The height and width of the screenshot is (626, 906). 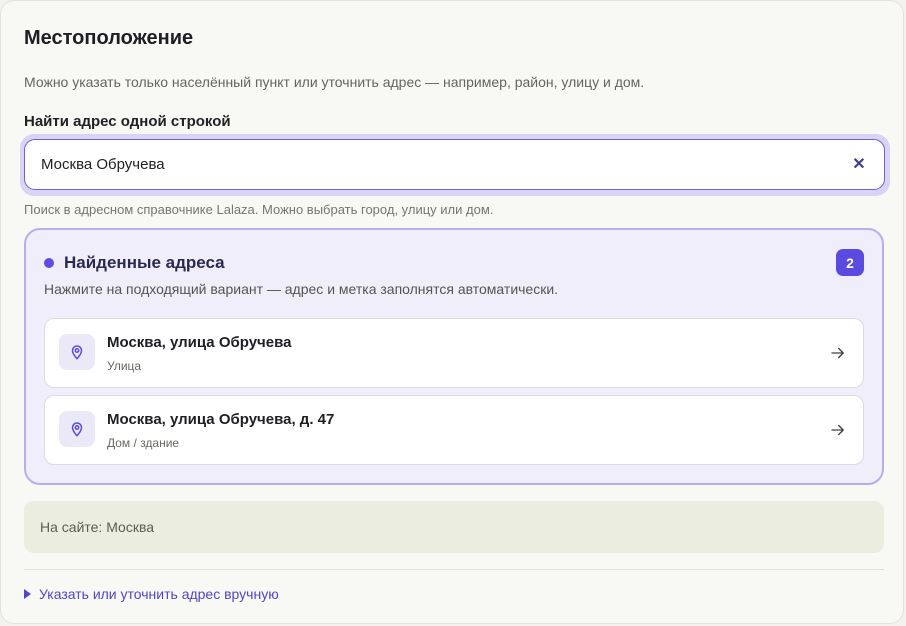 I want to click on address-suggestion-title: Москва, улица Обручева, so click(x=199, y=342).